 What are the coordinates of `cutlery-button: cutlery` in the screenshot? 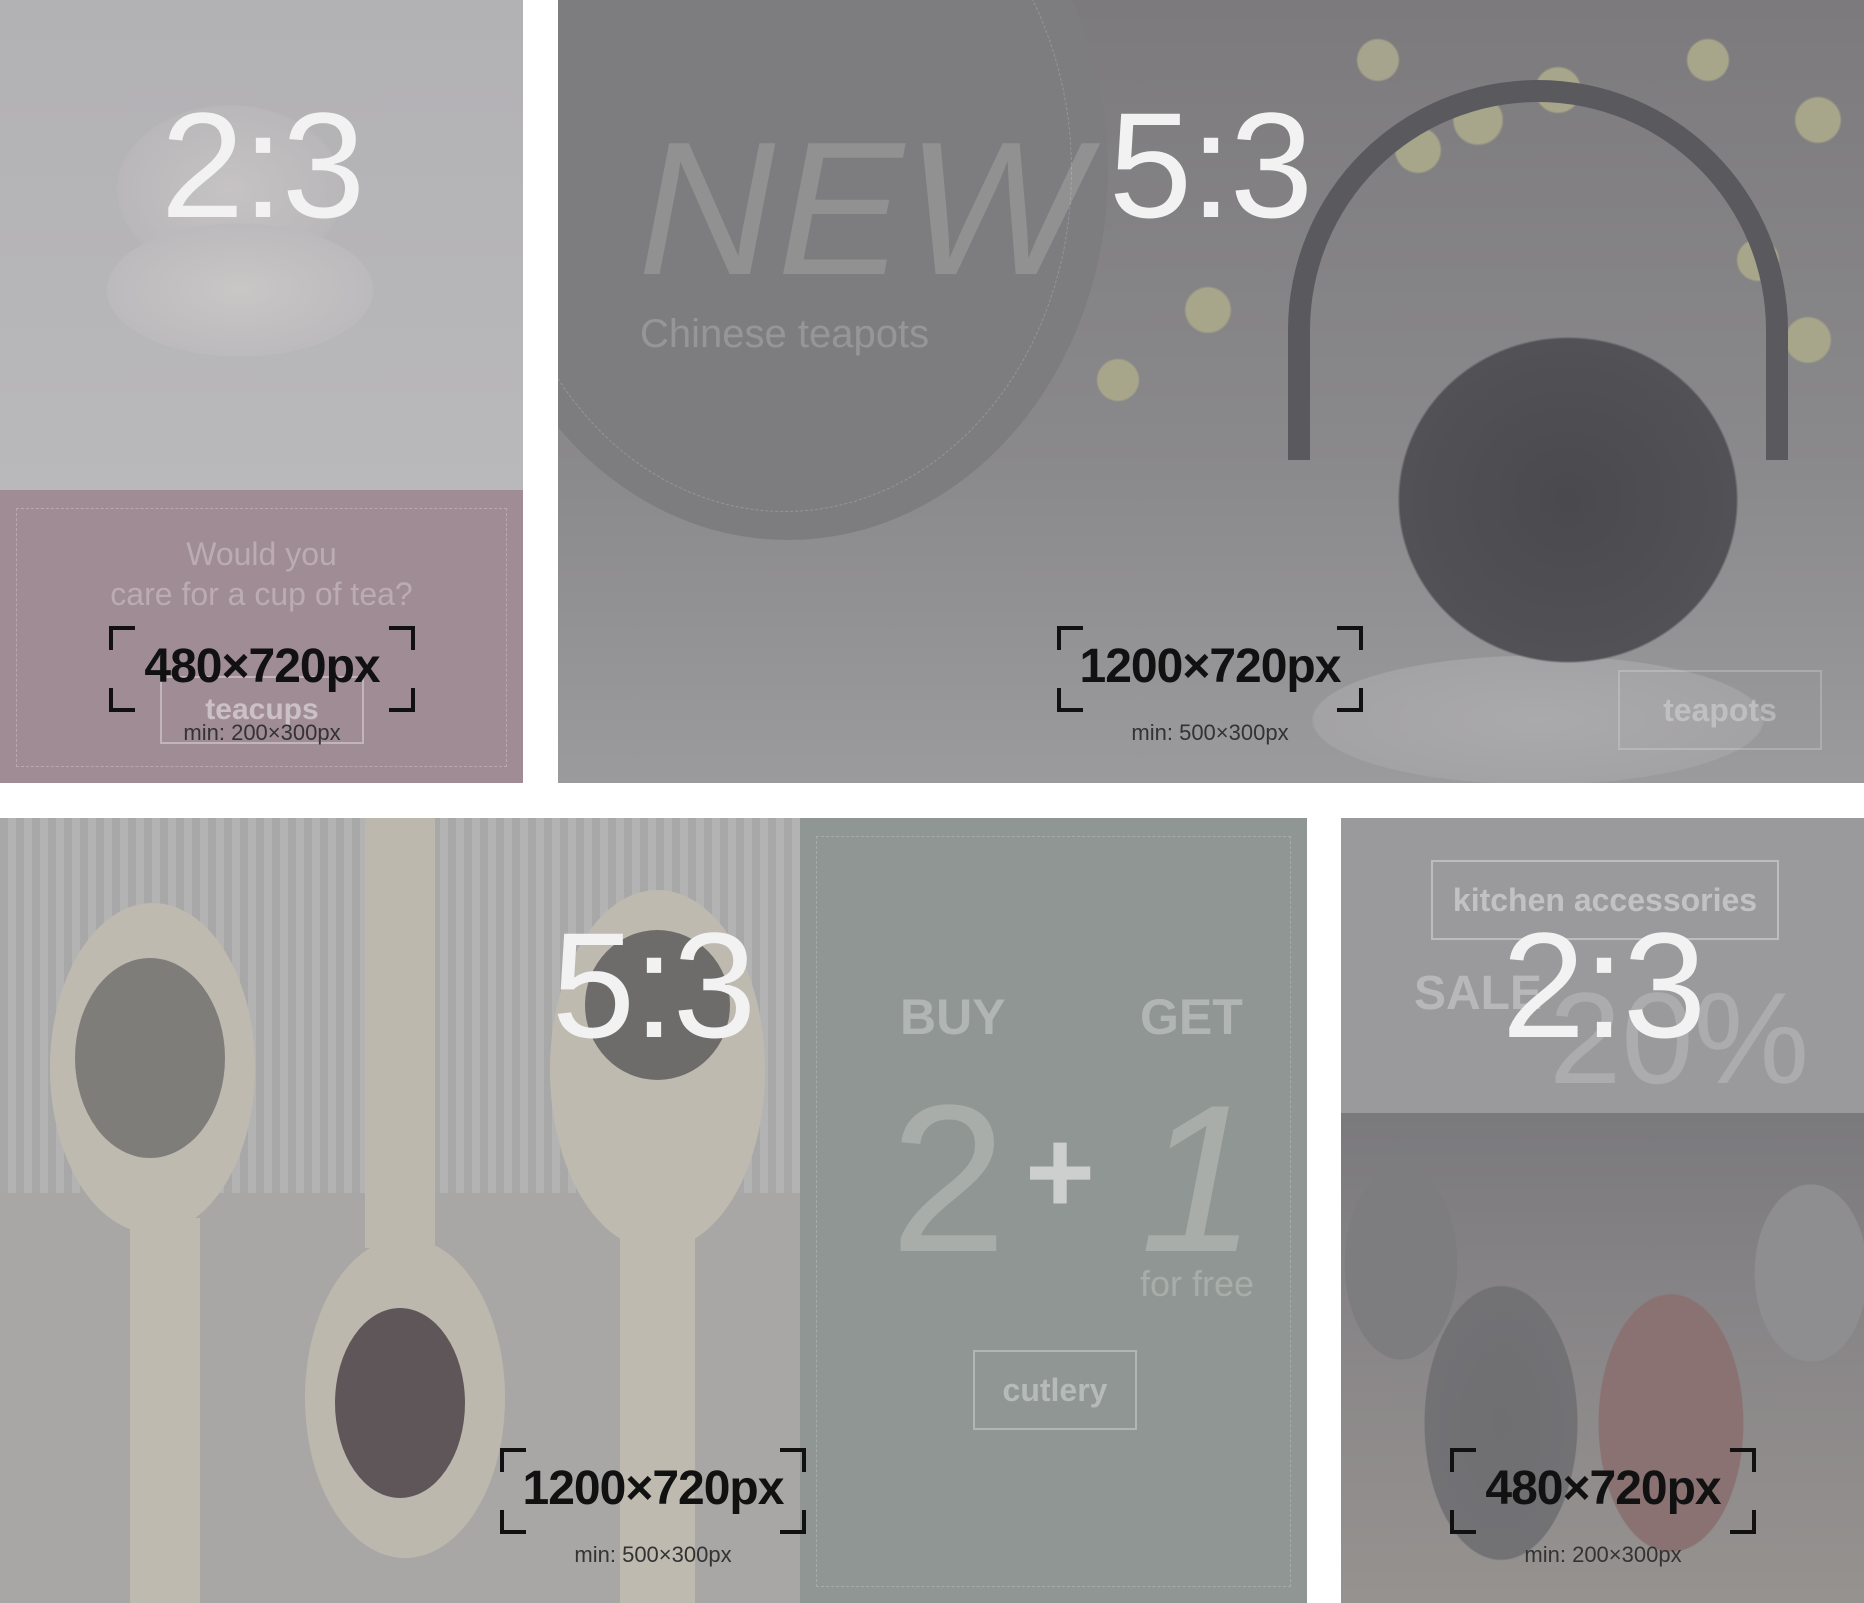 It's located at (1055, 1390).